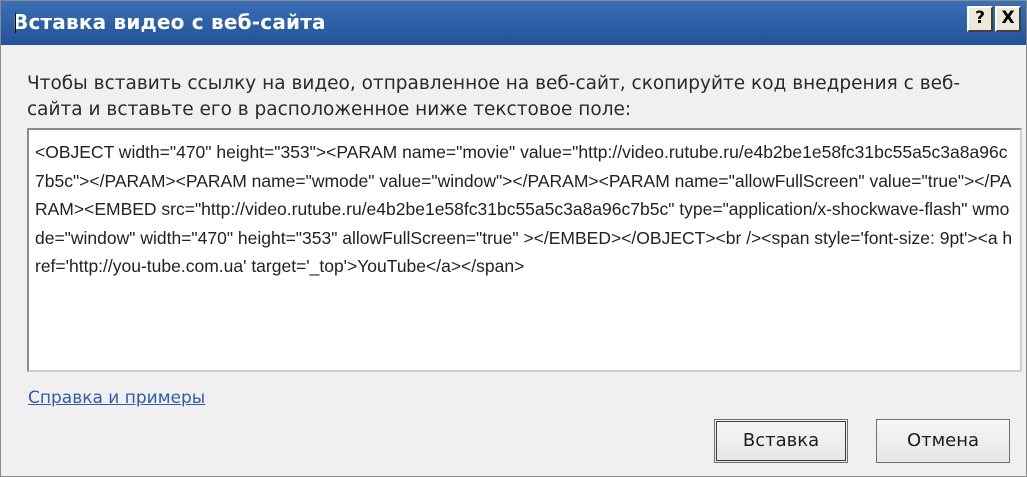  Describe the element at coordinates (980, 19) in the screenshot. I see `help-button: ?` at that location.